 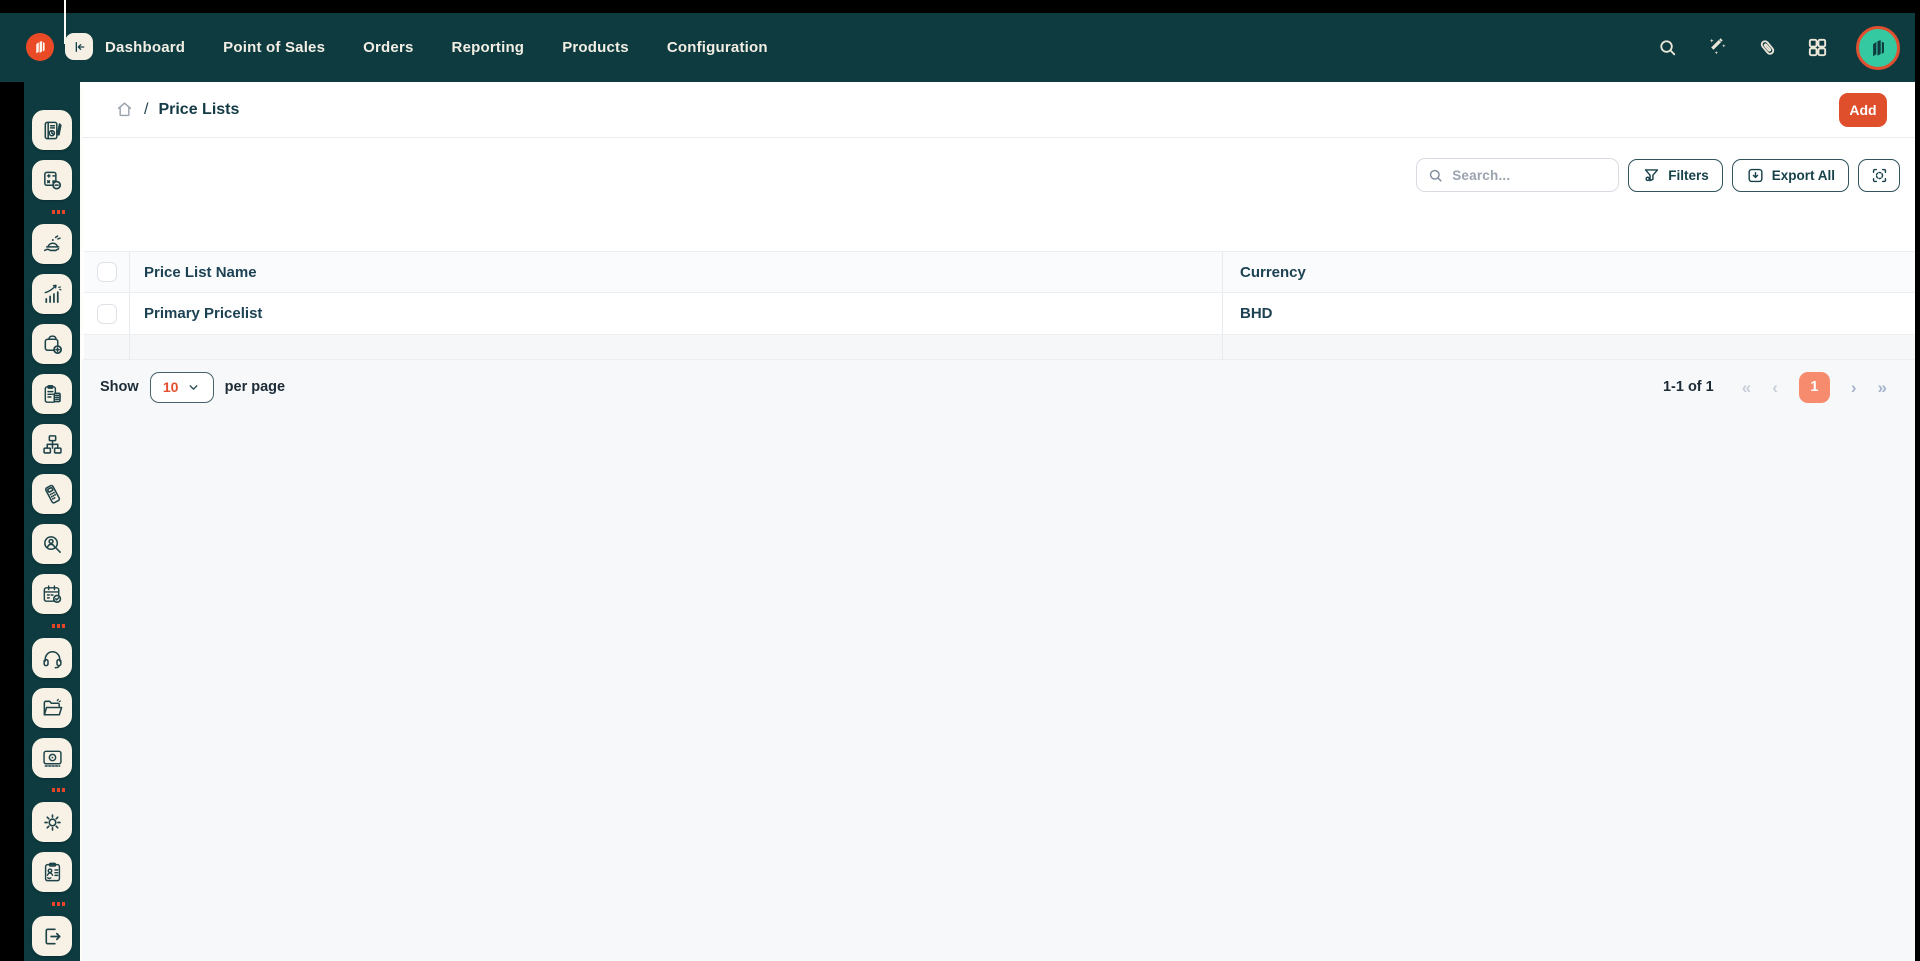 I want to click on page-size-control: Show 10 per page, so click(x=193, y=387).